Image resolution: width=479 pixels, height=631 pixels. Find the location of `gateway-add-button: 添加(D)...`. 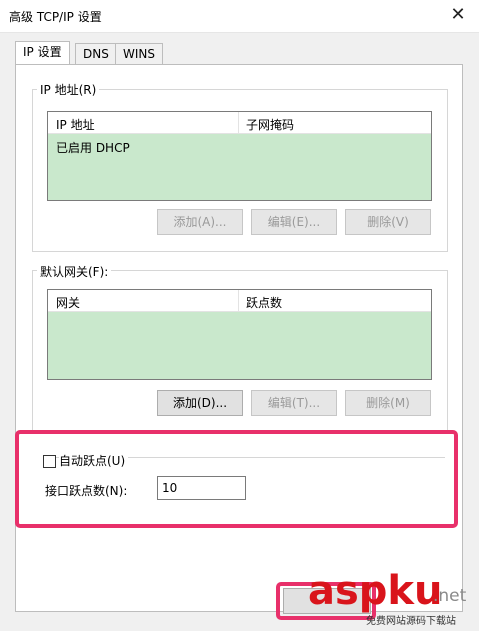

gateway-add-button: 添加(D)... is located at coordinates (200, 403).